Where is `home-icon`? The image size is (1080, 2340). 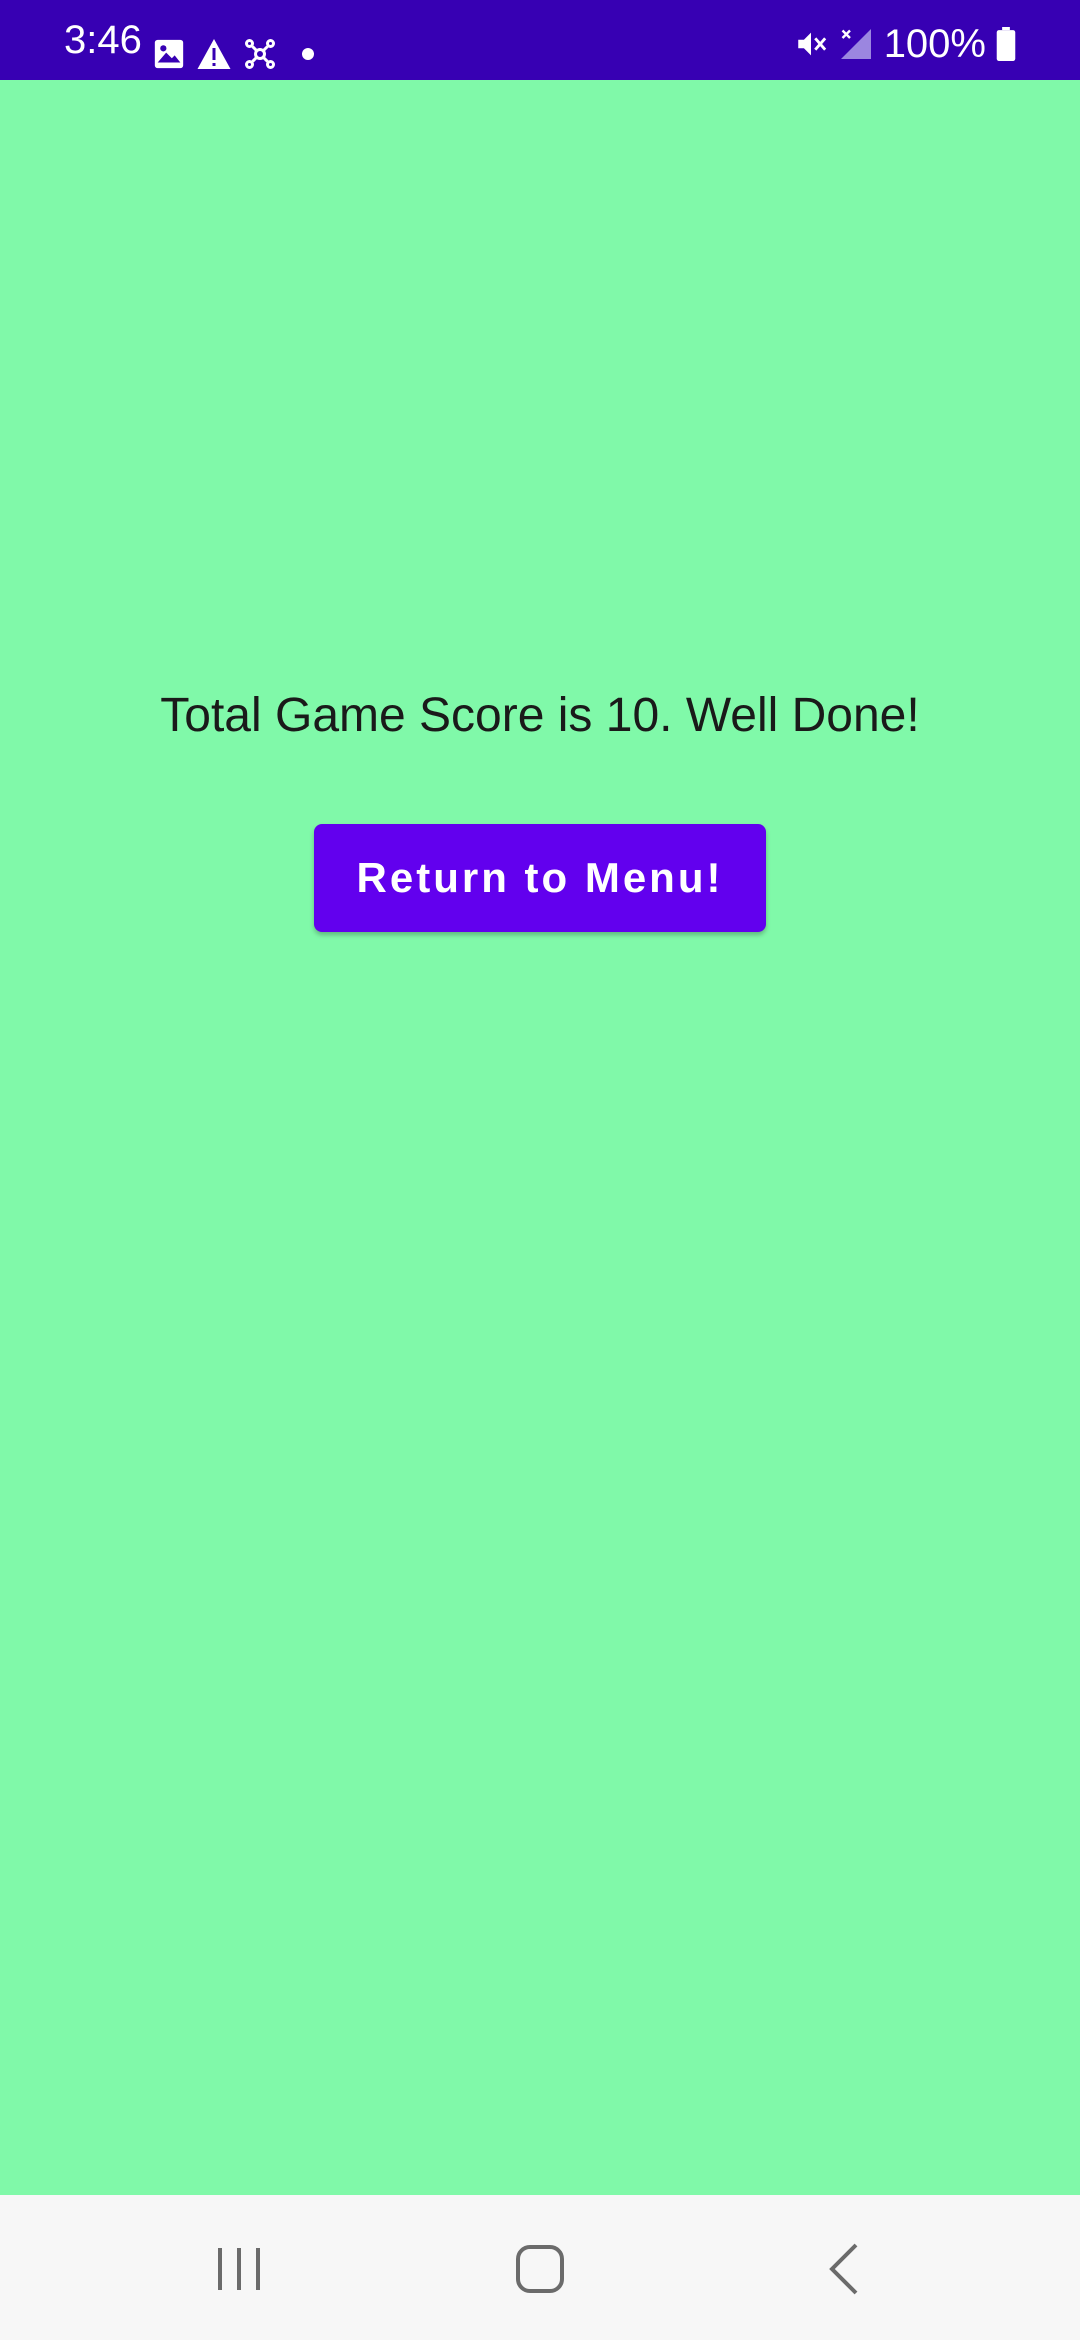
home-icon is located at coordinates (540, 2269).